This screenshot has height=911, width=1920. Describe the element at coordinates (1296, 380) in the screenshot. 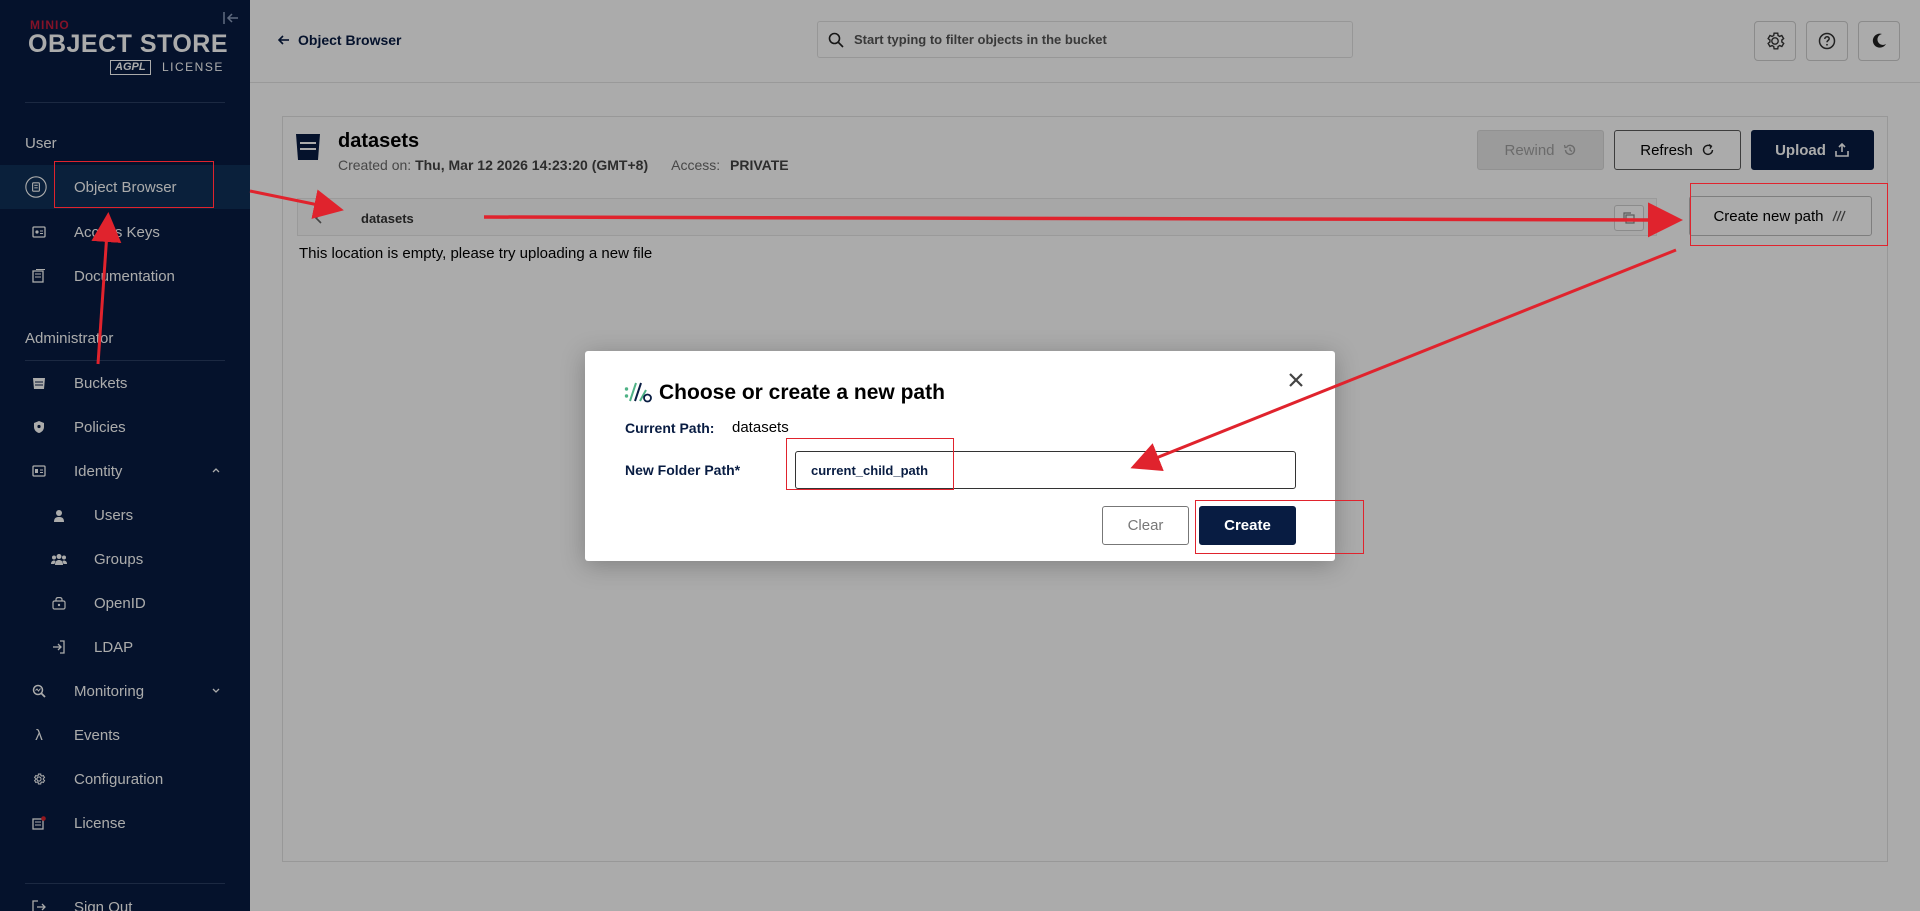

I see `close-icon` at that location.